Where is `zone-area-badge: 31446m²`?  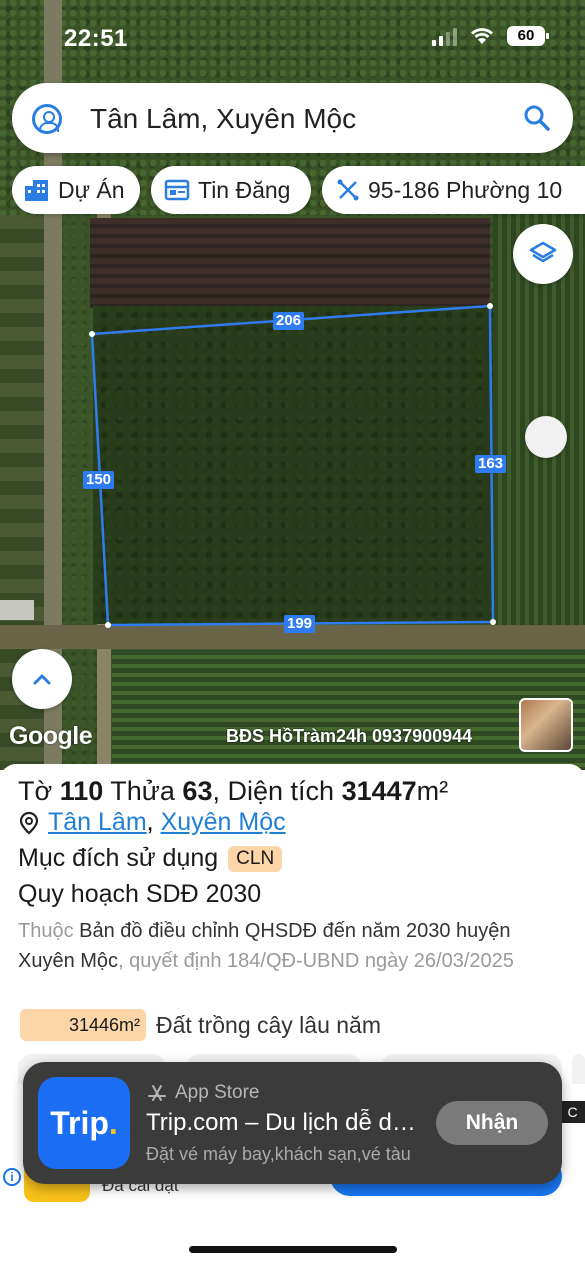
zone-area-badge: 31446m² is located at coordinates (83, 1025).